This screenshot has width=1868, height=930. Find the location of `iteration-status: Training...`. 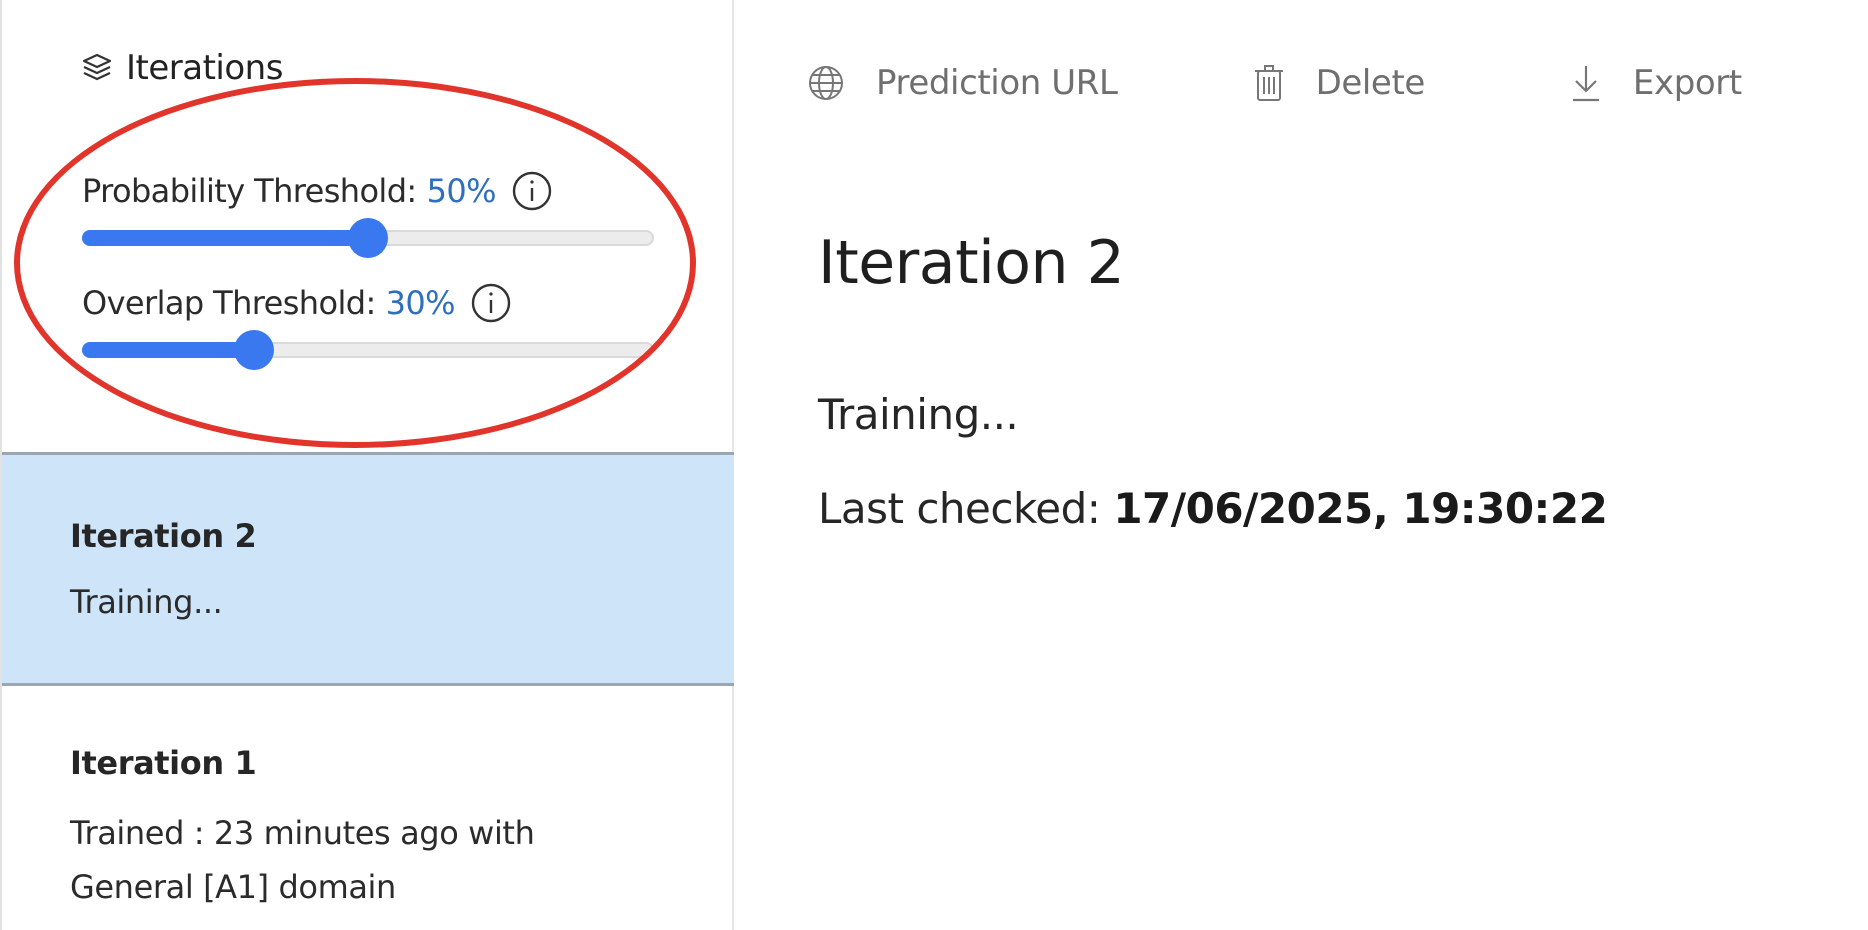

iteration-status: Training... is located at coordinates (146, 602).